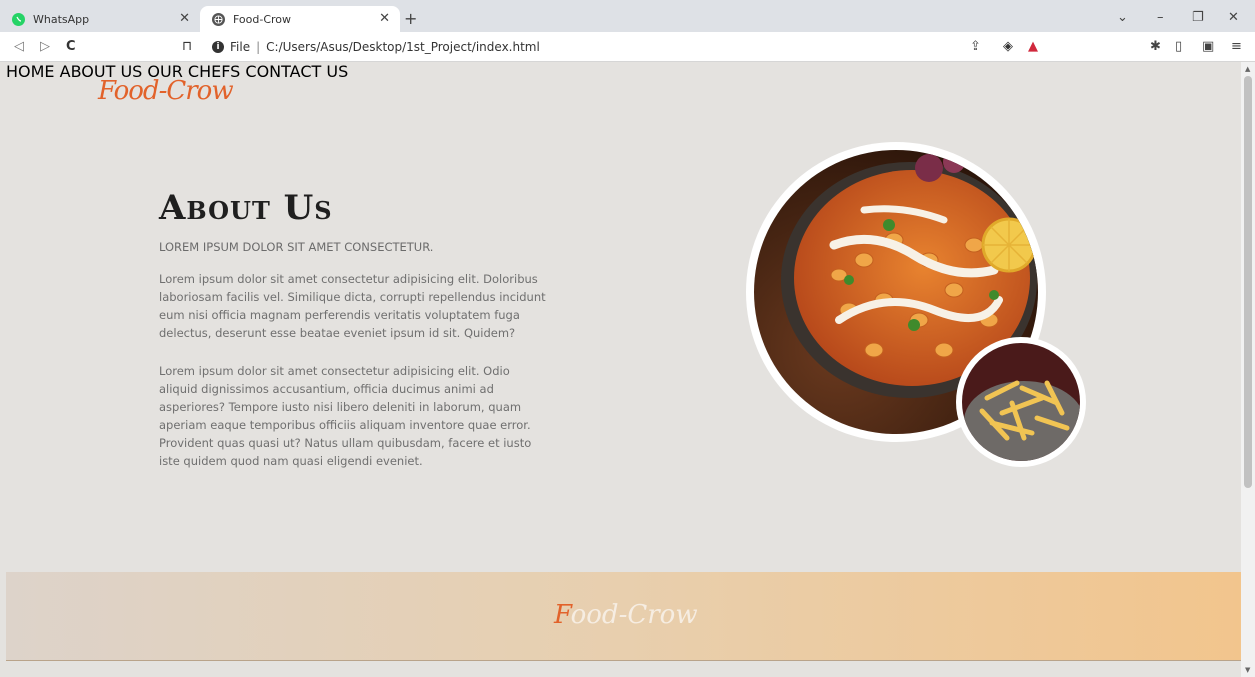 The image size is (1255, 677). What do you see at coordinates (627, 16) in the screenshot?
I see `browser-tab-strip: WhatsApp ✕ Food-Crow ✕ + ⌄ – ❐ ✕` at bounding box center [627, 16].